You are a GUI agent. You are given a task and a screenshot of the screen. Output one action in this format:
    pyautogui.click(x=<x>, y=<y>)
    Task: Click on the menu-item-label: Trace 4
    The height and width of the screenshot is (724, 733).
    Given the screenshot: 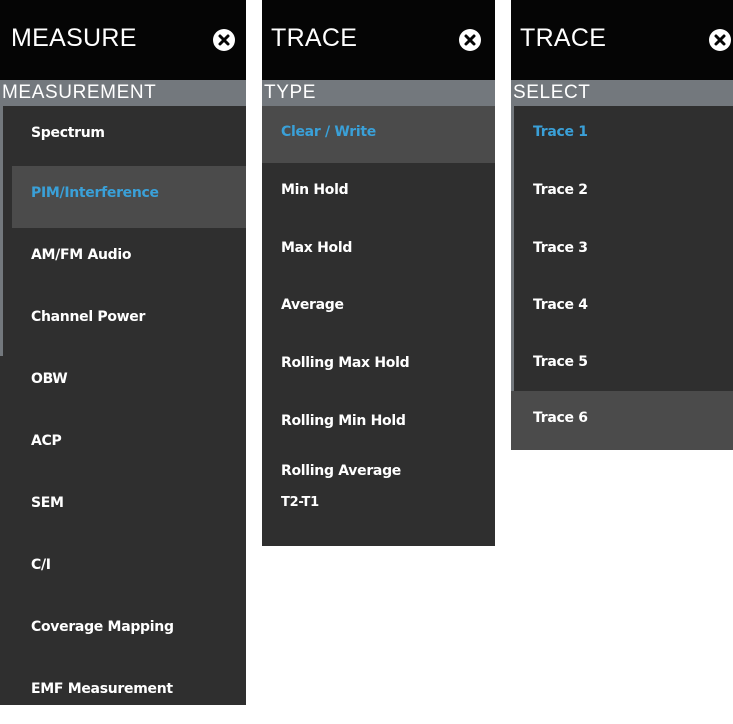 What is the action you would take?
    pyautogui.click(x=560, y=305)
    